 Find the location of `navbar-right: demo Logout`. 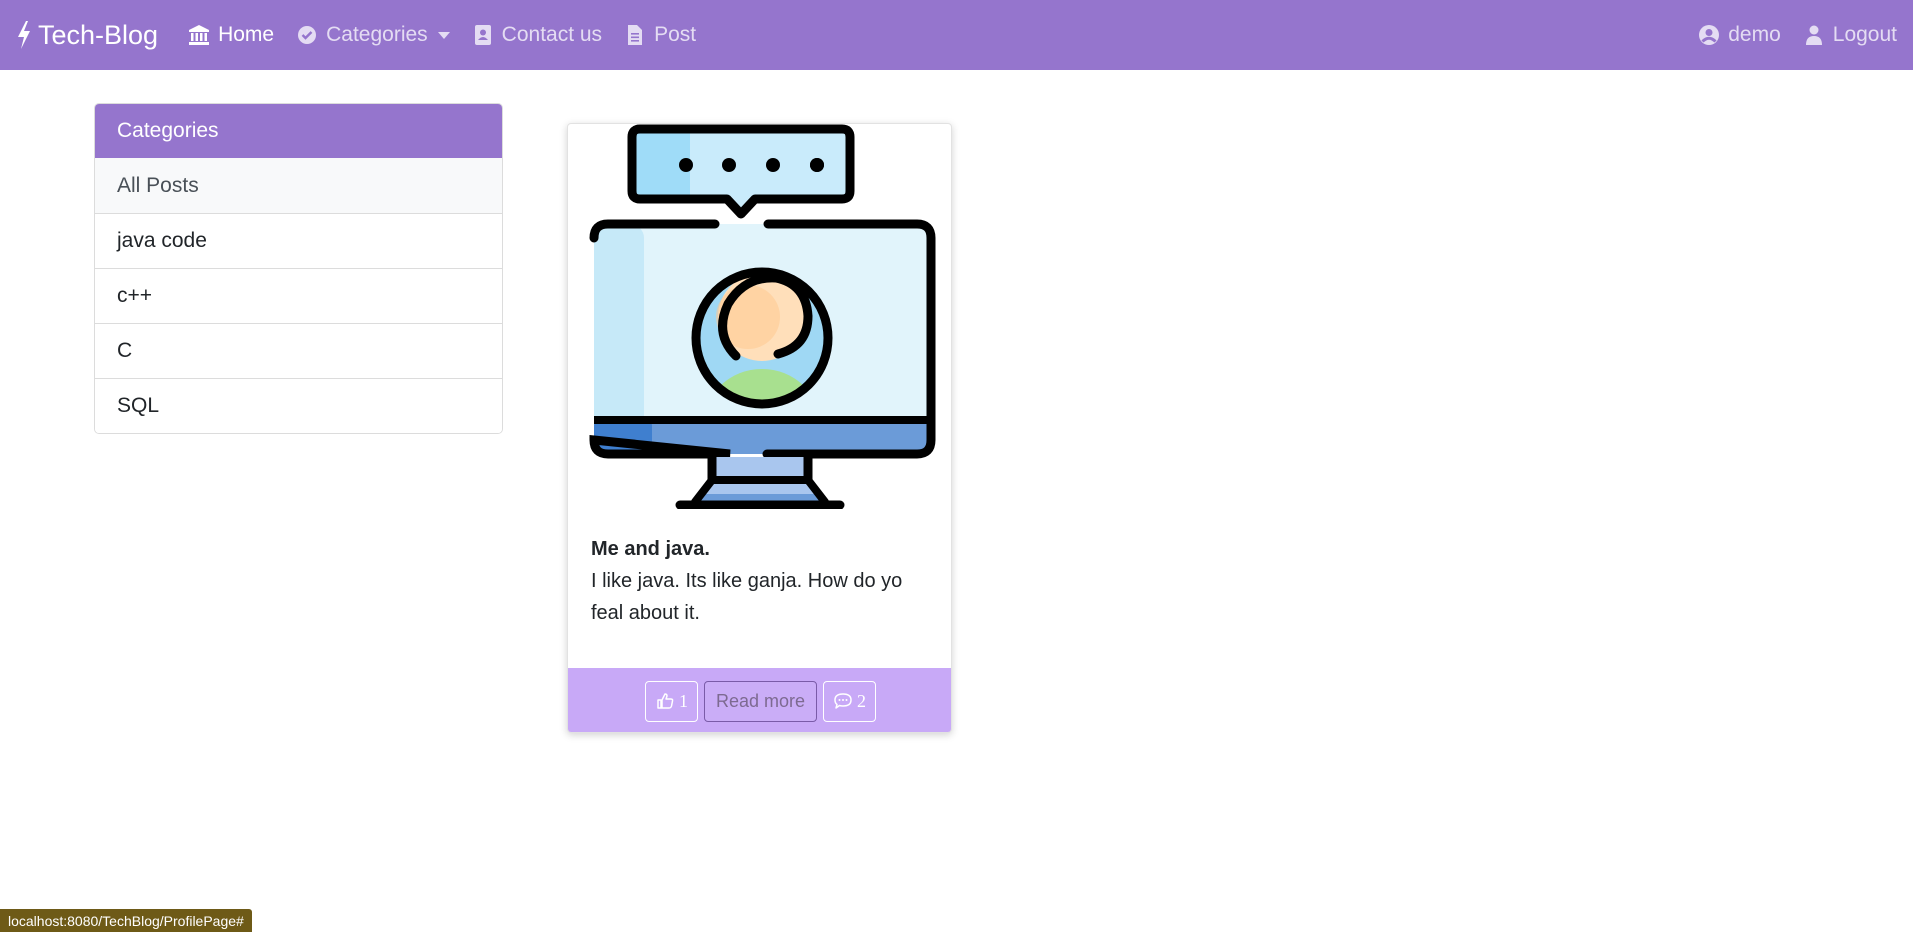

navbar-right: demo Logout is located at coordinates (1786, 35).